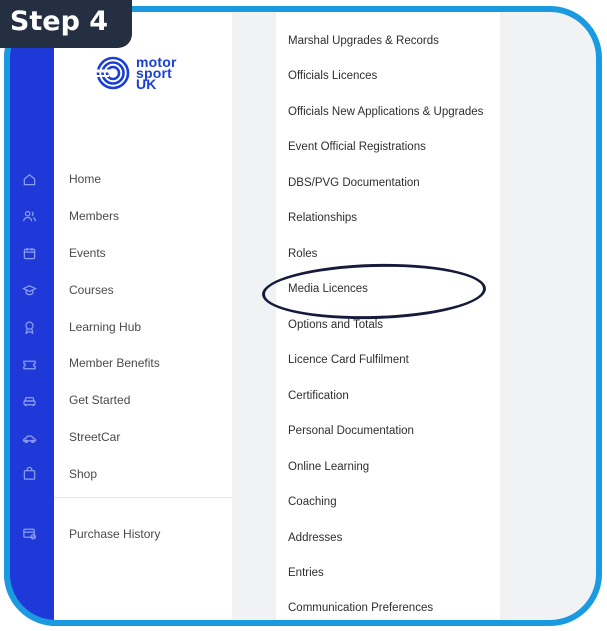  Describe the element at coordinates (29, 327) in the screenshot. I see `award-icon` at that location.